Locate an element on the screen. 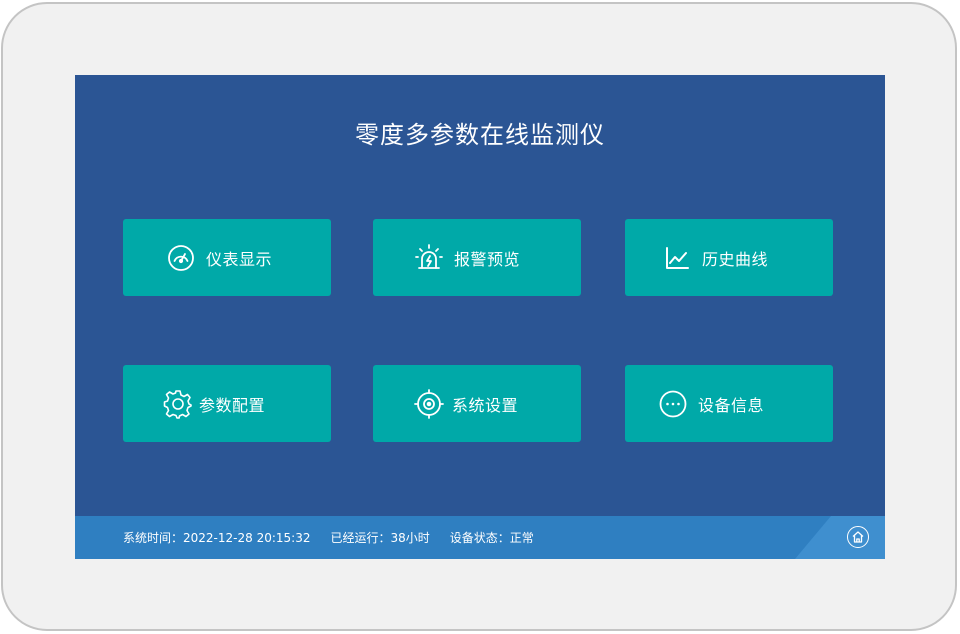  page-title: 零度多参数在线监测仪 is located at coordinates (480, 135).